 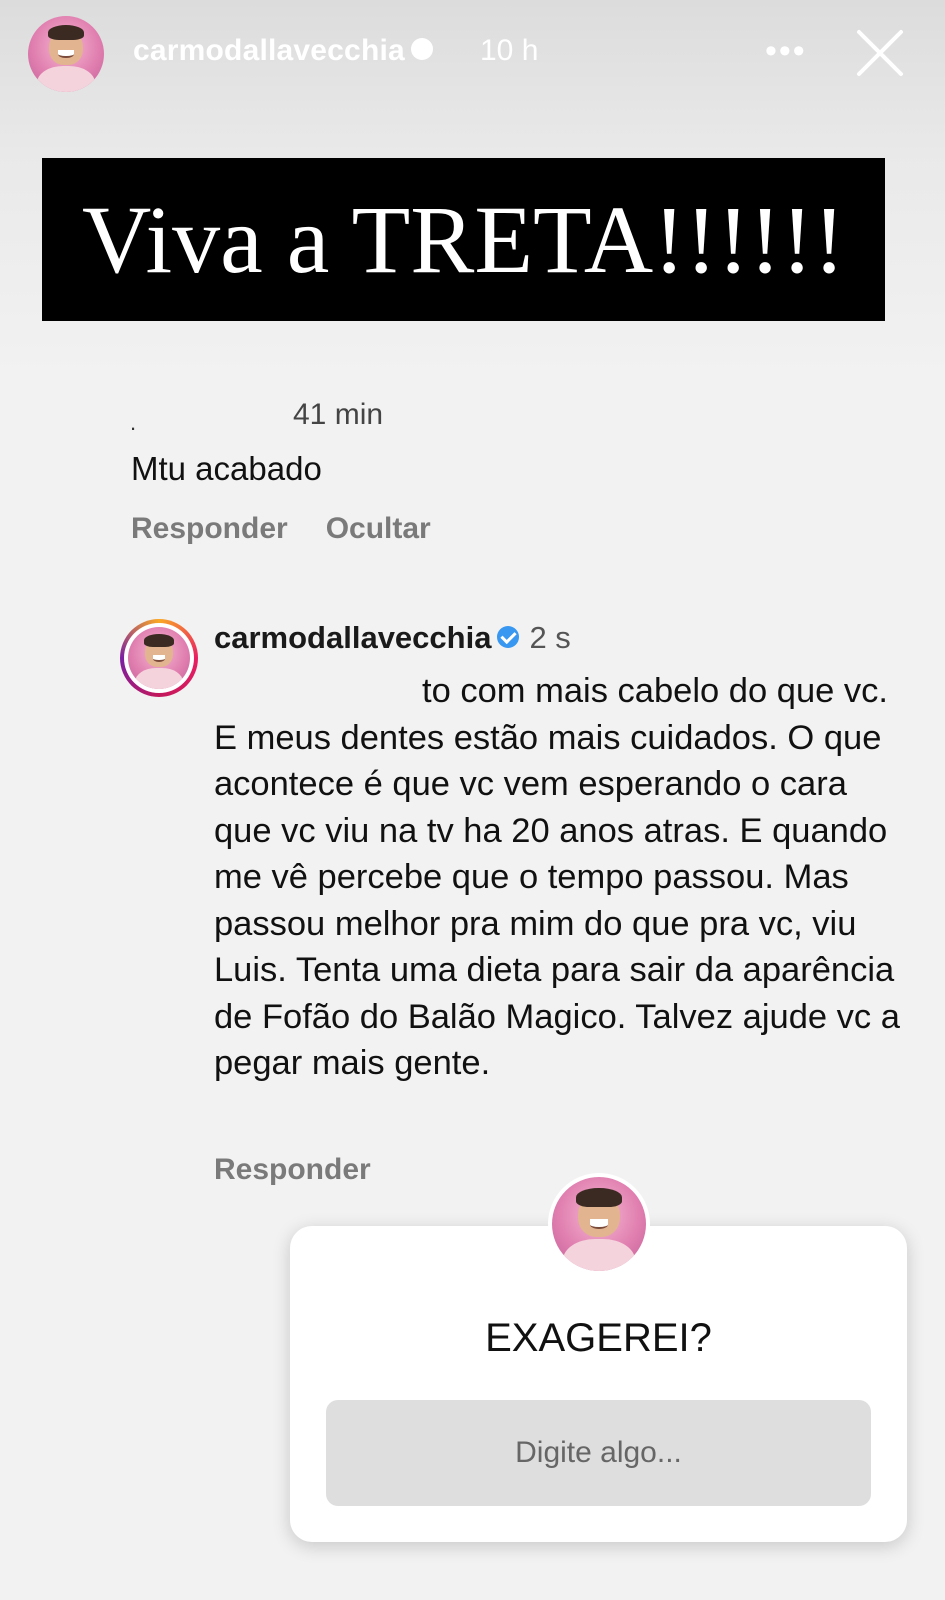 I want to click on story-header: carmodallavecchia 10 h •••, so click(x=472, y=55).